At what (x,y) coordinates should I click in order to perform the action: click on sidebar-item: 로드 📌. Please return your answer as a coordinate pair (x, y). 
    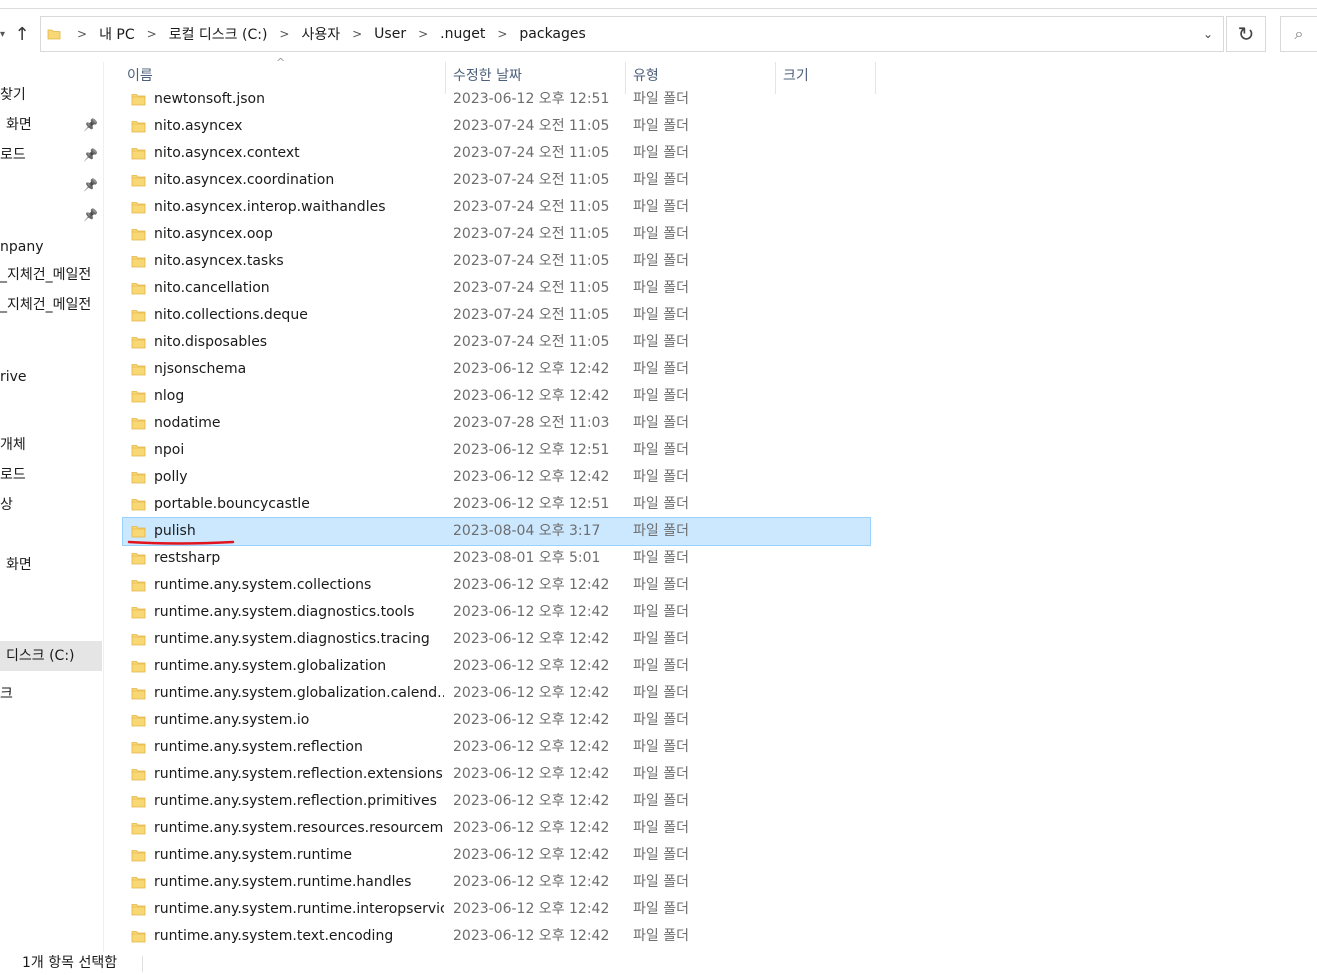
    Looking at the image, I should click on (51, 155).